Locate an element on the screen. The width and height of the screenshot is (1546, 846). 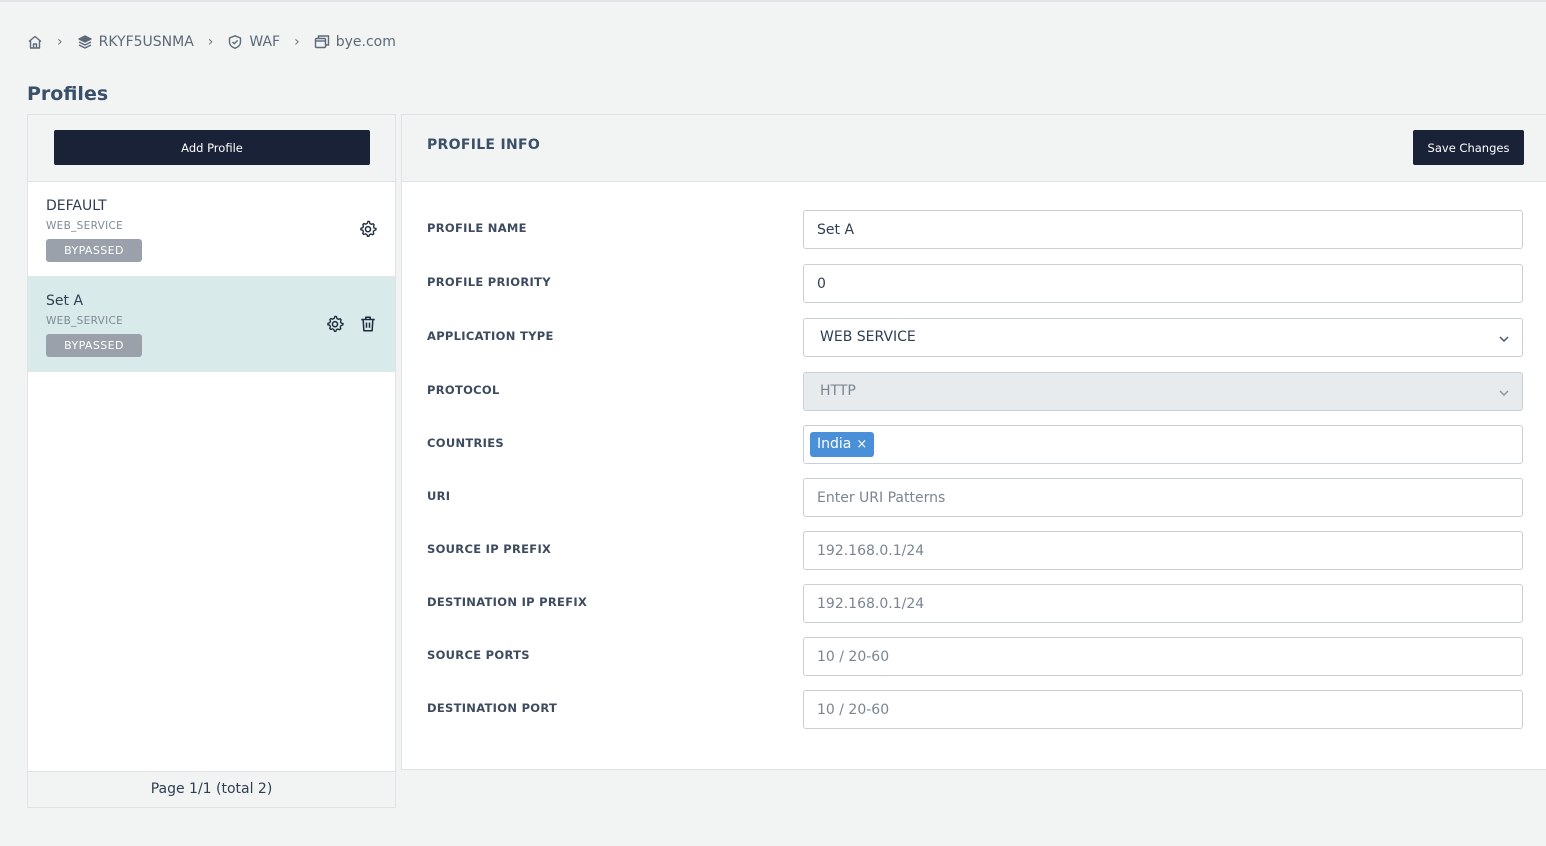
breadcrumb-home is located at coordinates (35, 42).